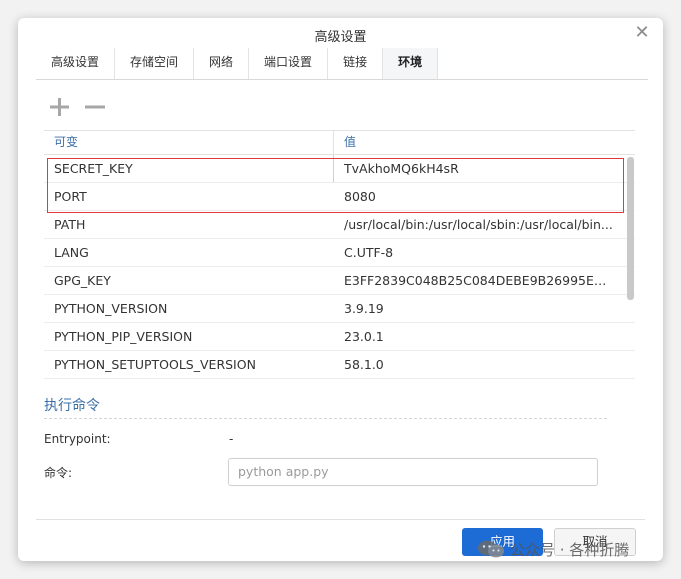 This screenshot has width=681, height=579. Describe the element at coordinates (340, 519) in the screenshot. I see `footer-divider` at that location.